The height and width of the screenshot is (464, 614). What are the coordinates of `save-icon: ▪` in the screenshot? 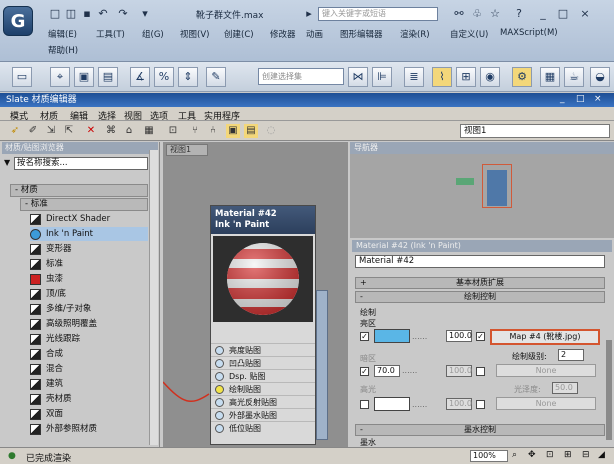 It's located at (87, 14).